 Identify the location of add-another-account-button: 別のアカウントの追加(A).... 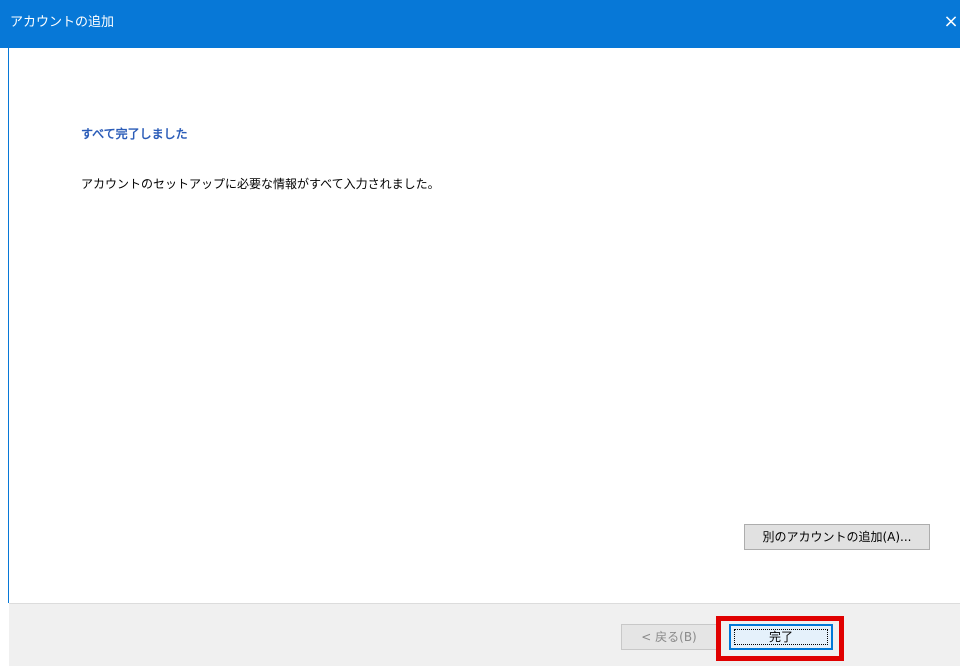
(837, 537).